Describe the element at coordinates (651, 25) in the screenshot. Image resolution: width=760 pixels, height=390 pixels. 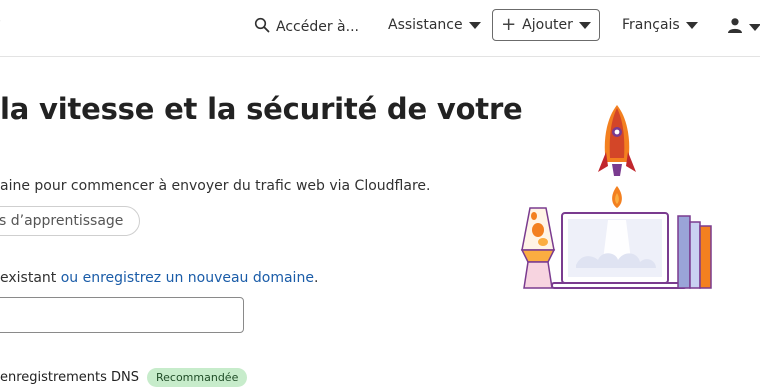
I see `language-label: Français` at that location.